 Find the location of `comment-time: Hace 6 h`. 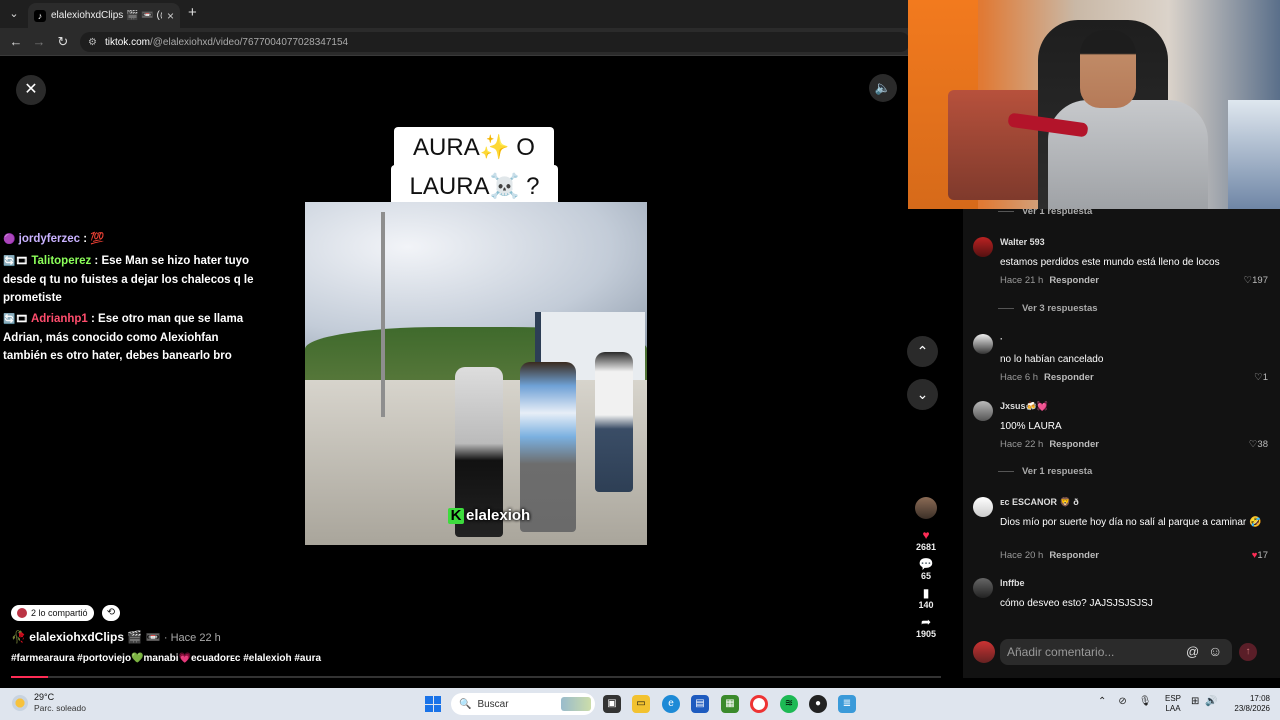

comment-time: Hace 6 h is located at coordinates (1019, 377).